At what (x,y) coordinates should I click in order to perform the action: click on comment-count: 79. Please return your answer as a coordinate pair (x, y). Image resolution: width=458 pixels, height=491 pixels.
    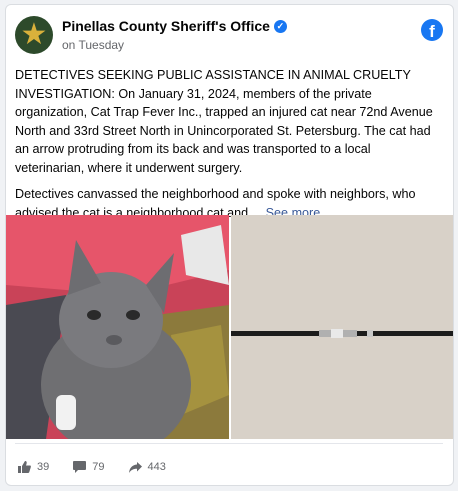
    Looking at the image, I should click on (89, 467).